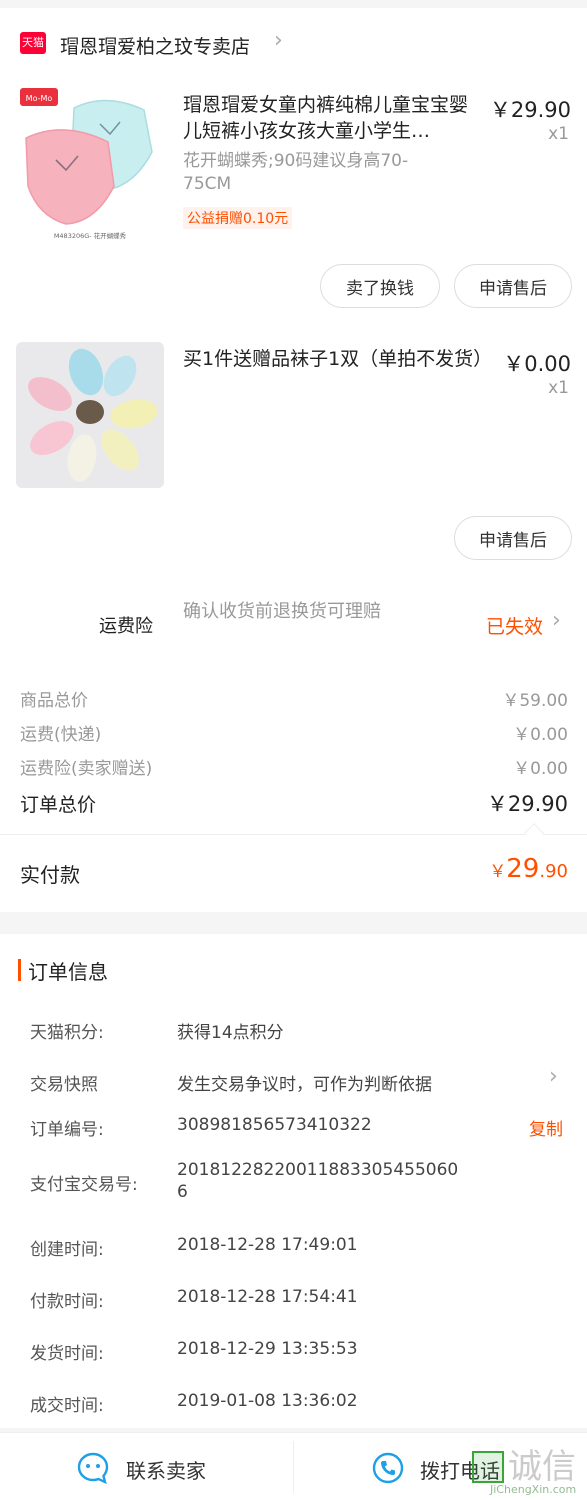  What do you see at coordinates (282, 611) in the screenshot?
I see `freight-insurance-desc: 确认收货前退换货可理赔` at bounding box center [282, 611].